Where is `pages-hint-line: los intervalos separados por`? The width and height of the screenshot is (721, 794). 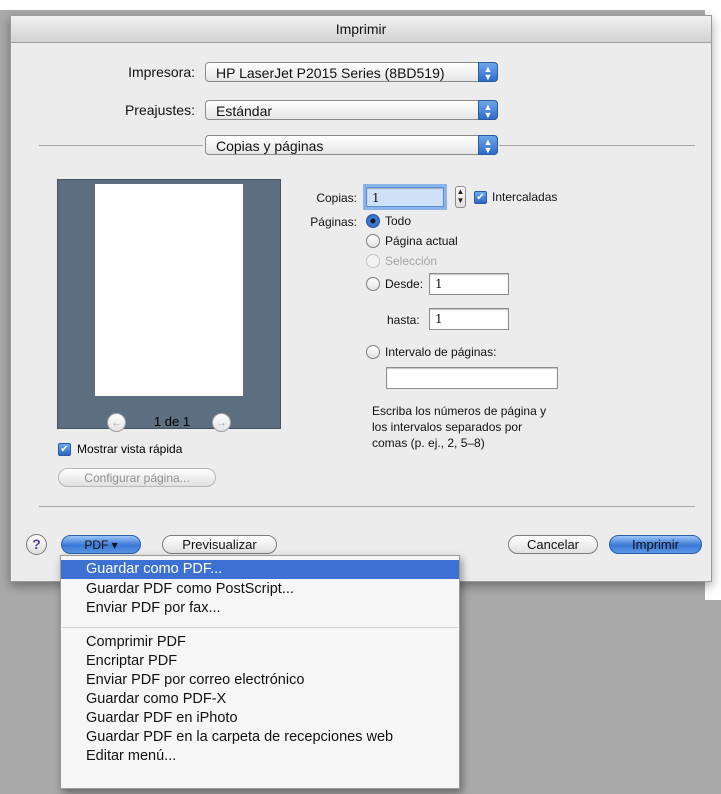
pages-hint-line: los intervalos separados por is located at coordinates (447, 427).